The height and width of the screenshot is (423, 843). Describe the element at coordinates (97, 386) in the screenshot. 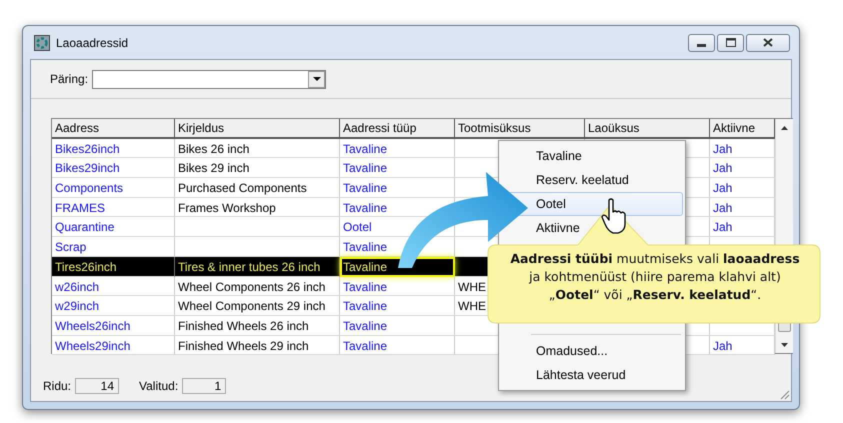

I see `row-count-field: 14` at that location.